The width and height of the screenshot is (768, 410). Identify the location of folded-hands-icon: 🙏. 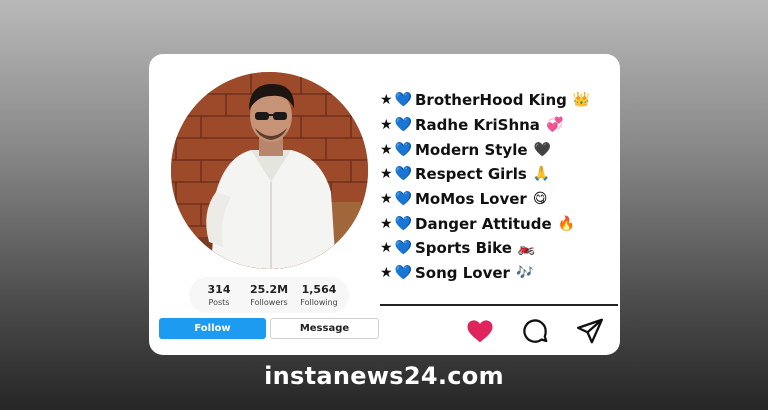
(541, 174).